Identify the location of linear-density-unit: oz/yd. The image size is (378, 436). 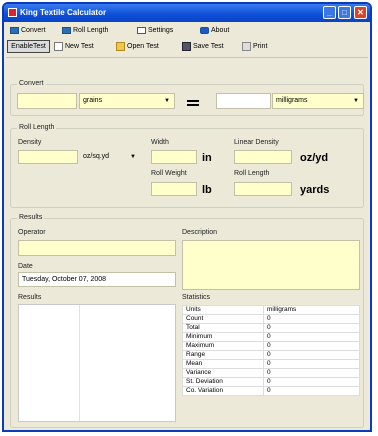
(314, 158).